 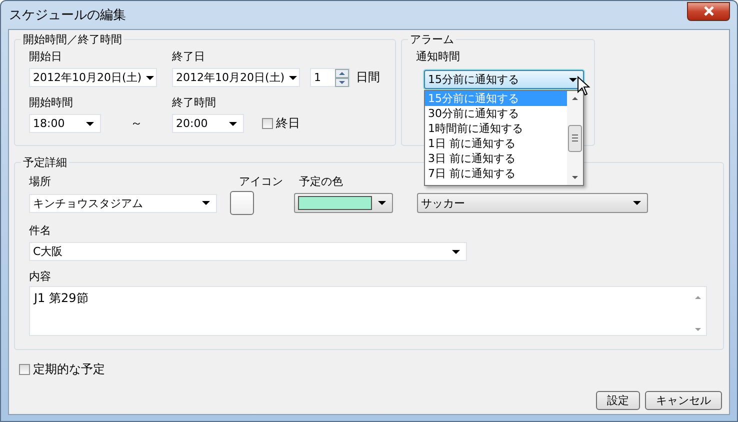 What do you see at coordinates (248, 251) in the screenshot?
I see `subject-dropdown: C大阪` at bounding box center [248, 251].